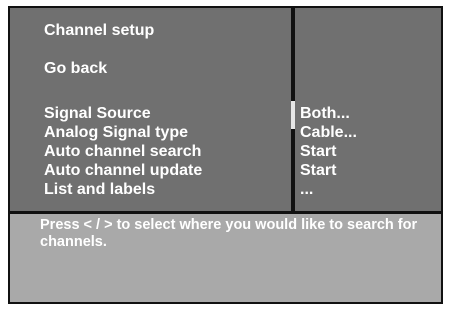 Image resolution: width=451 pixels, height=310 pixels. I want to click on menu-item-list-and-labels: List and labels, so click(99, 189).